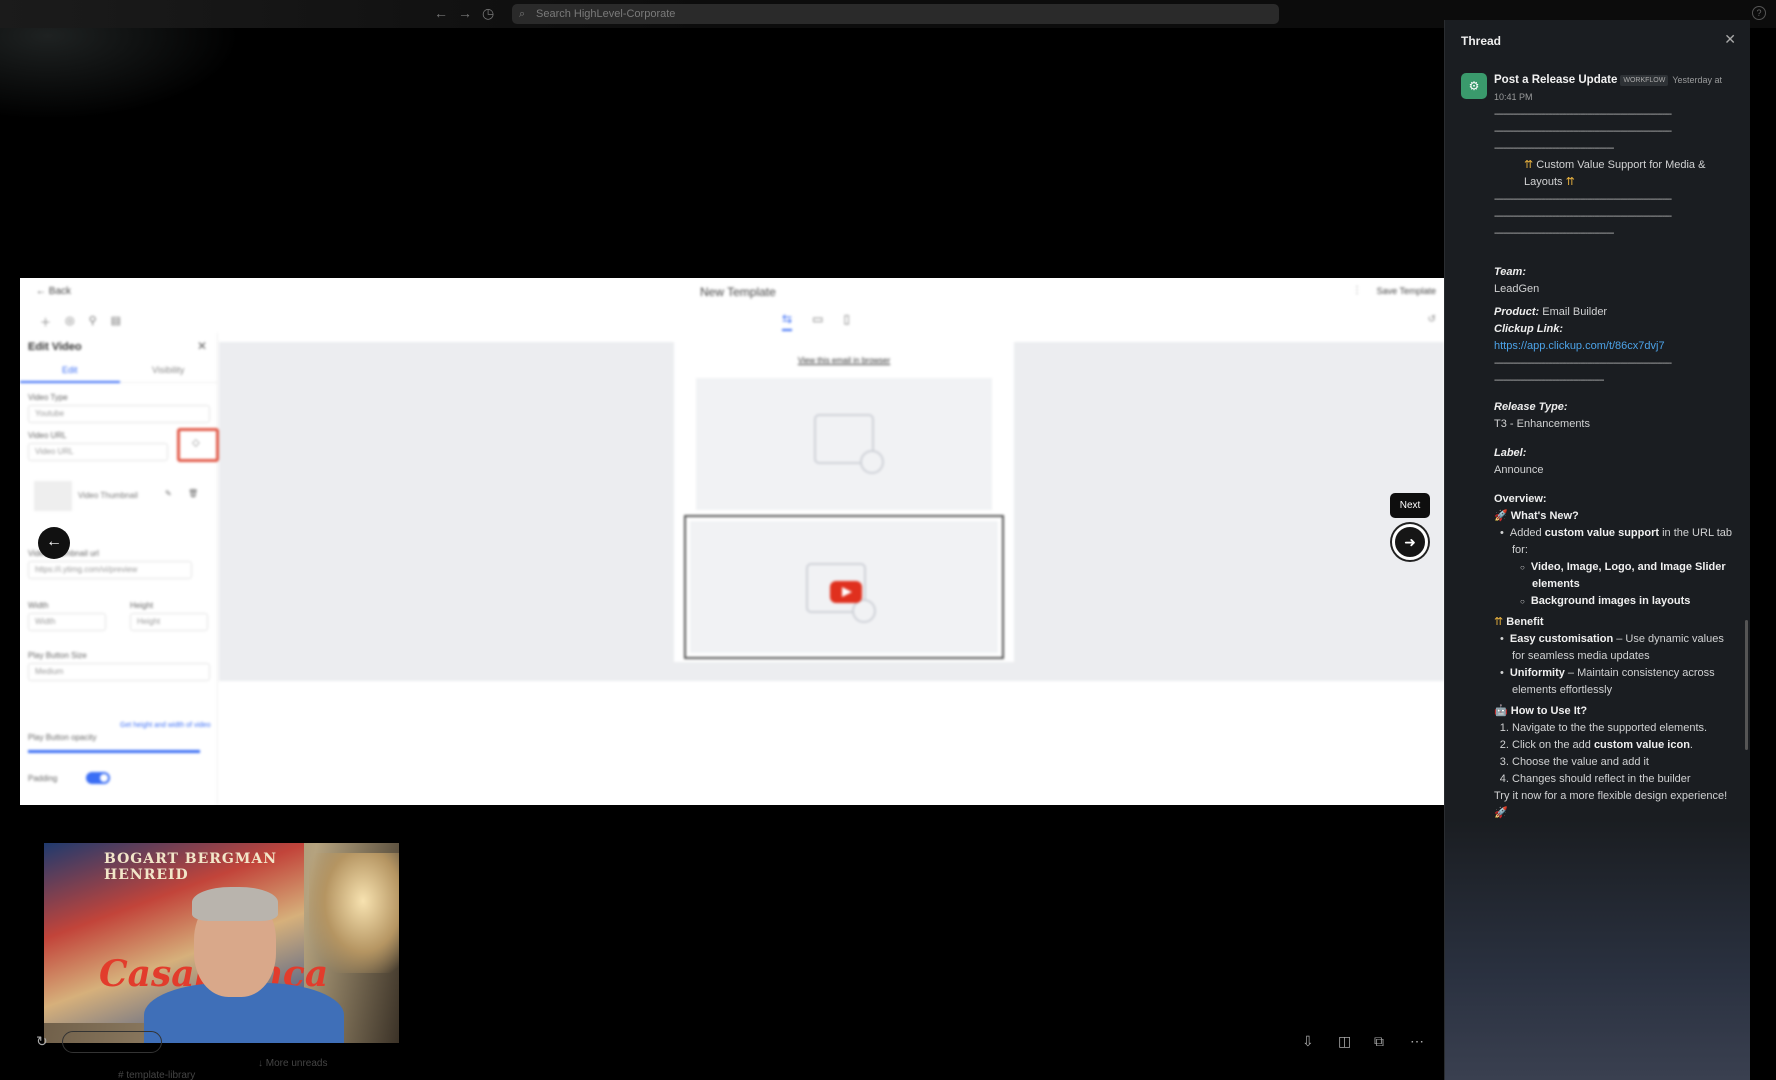 The height and width of the screenshot is (1080, 1776). I want to click on mobile-view-icon: ▯, so click(846, 321).